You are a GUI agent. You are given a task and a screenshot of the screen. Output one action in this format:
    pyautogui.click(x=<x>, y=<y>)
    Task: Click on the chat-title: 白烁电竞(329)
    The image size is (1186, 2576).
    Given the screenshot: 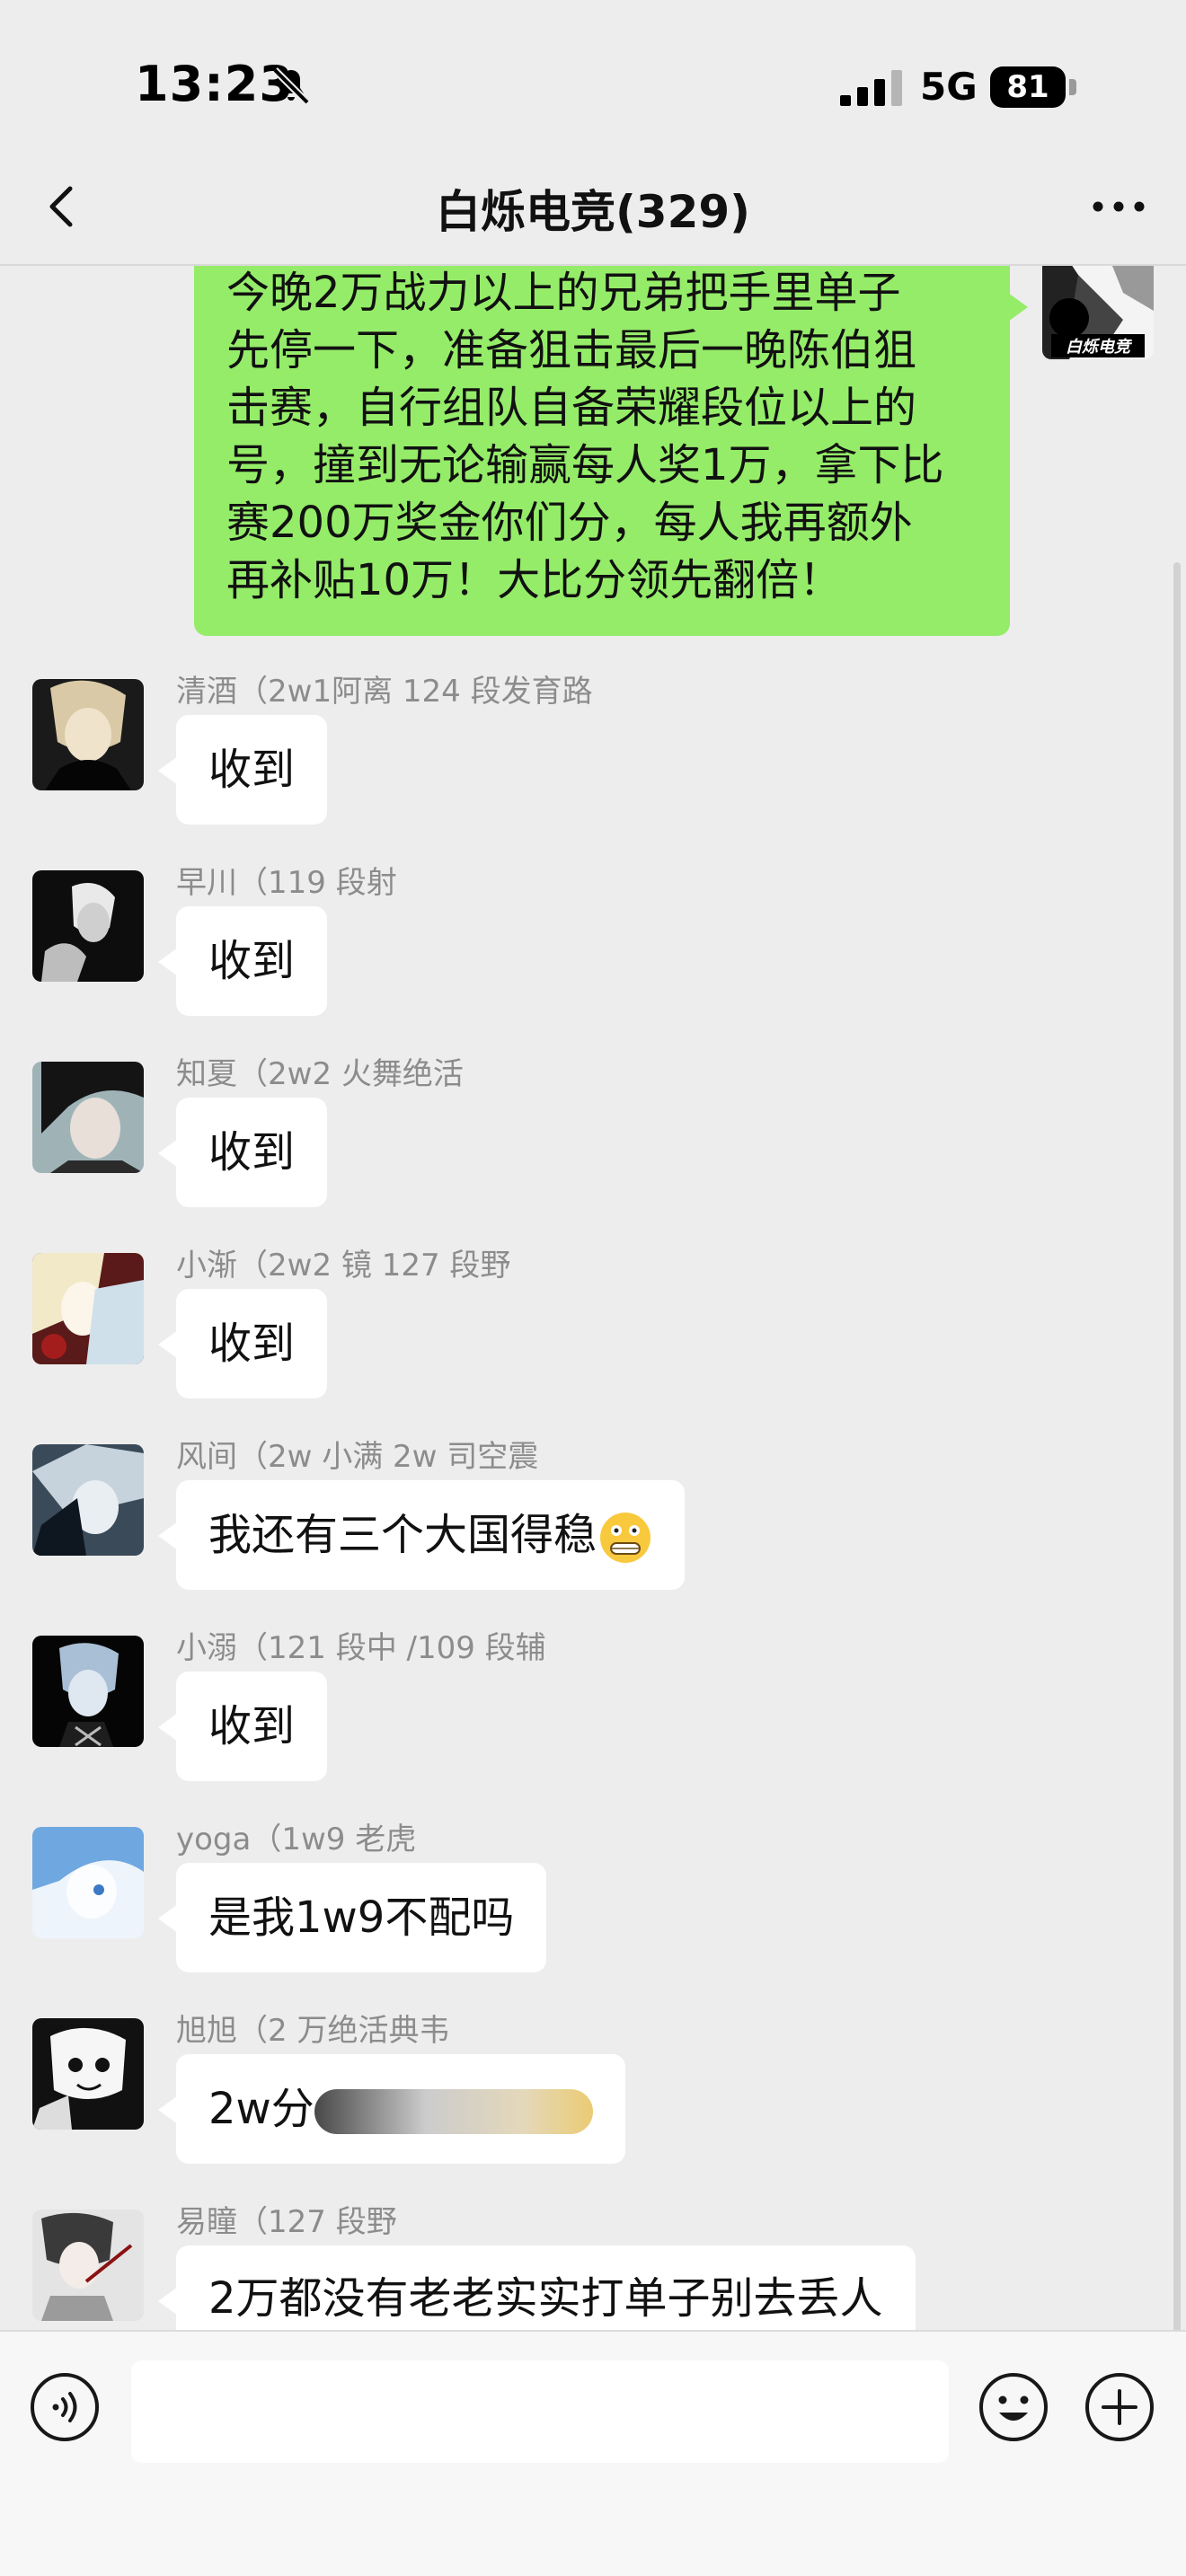 What is the action you would take?
    pyautogui.click(x=593, y=212)
    